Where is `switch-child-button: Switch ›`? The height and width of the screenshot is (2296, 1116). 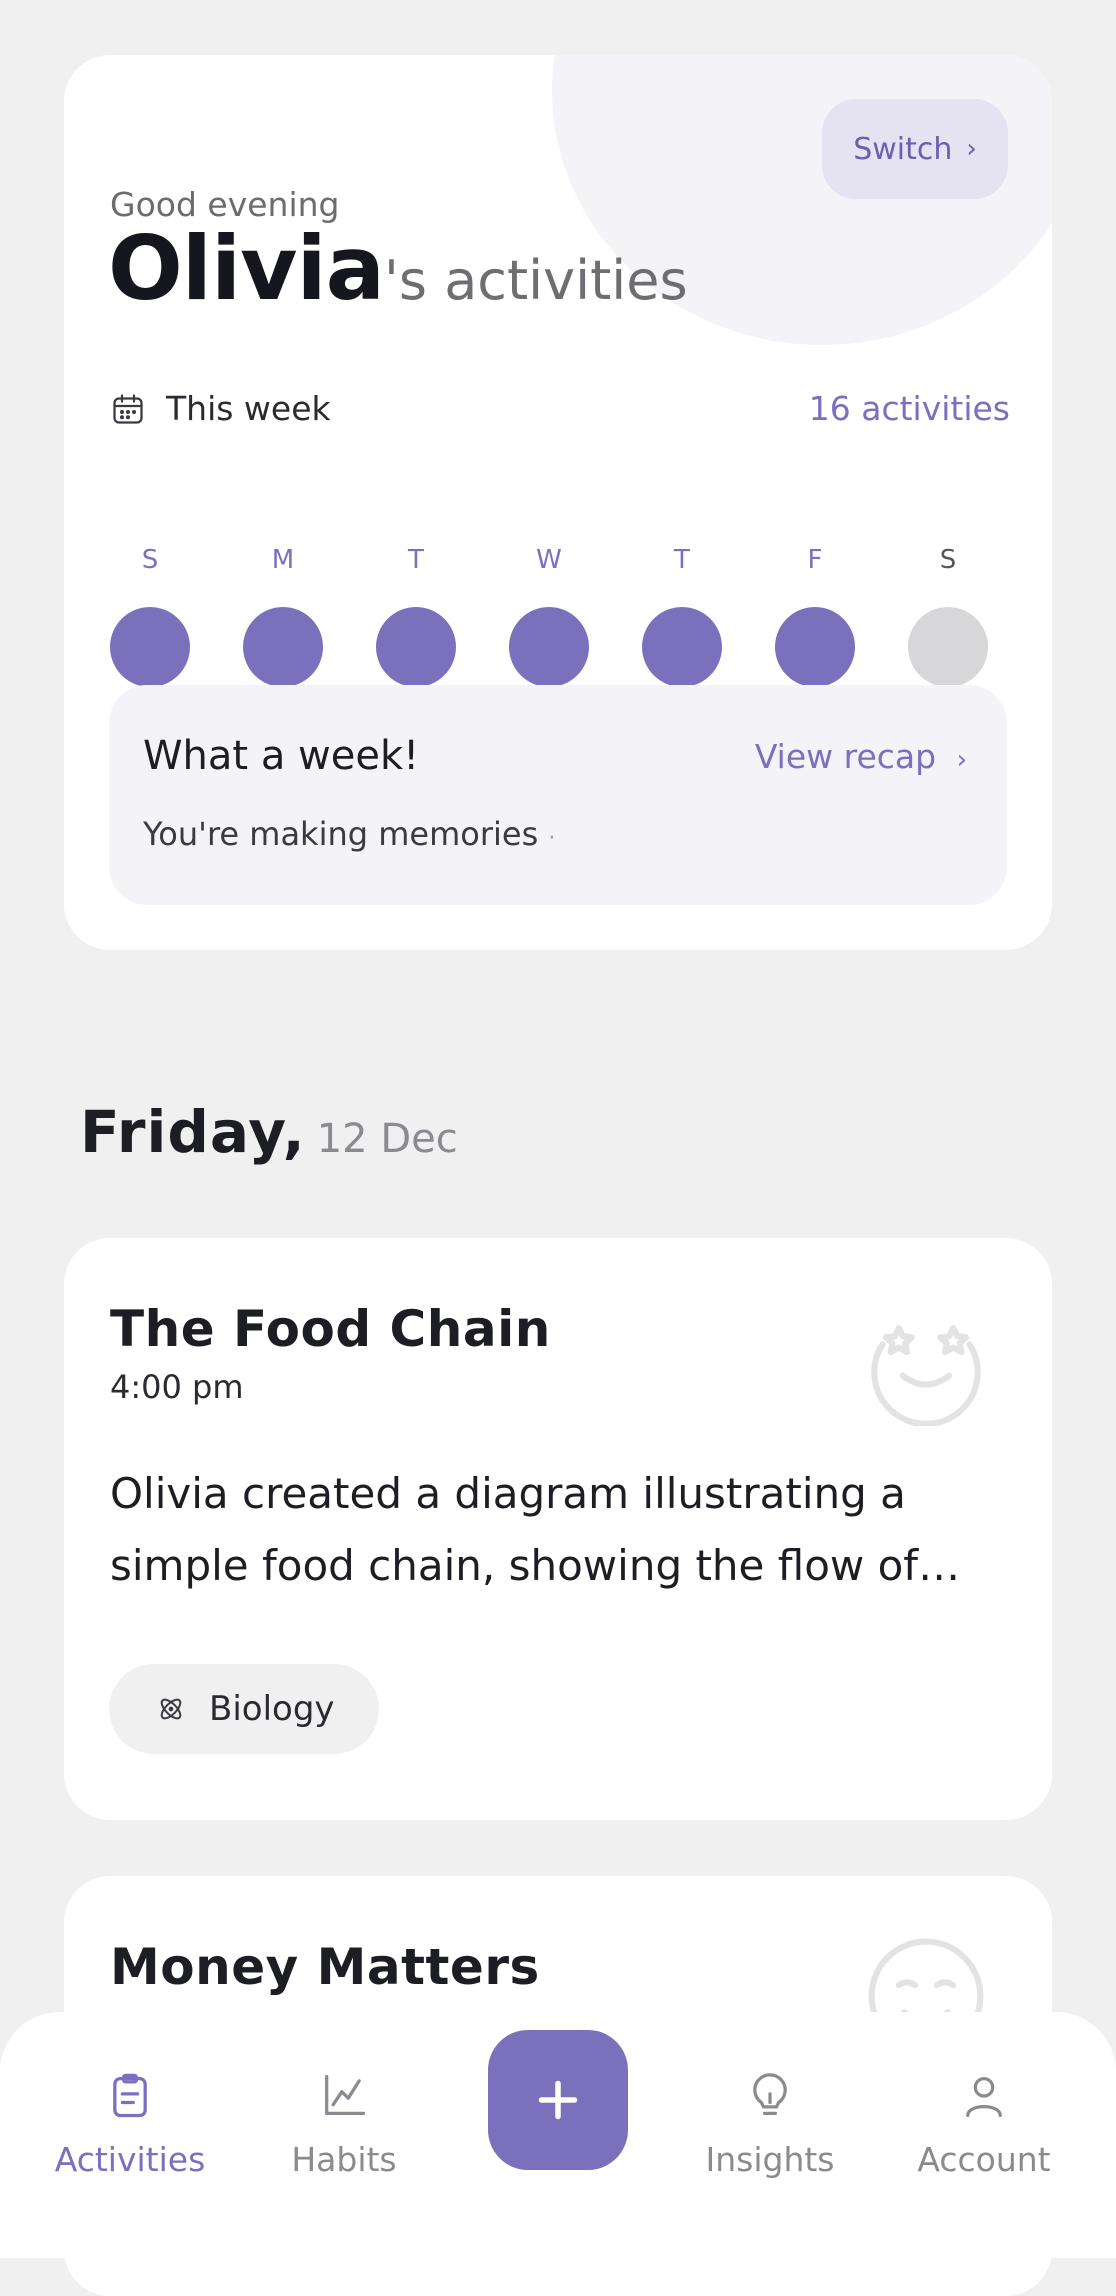
switch-child-button: Switch › is located at coordinates (915, 149).